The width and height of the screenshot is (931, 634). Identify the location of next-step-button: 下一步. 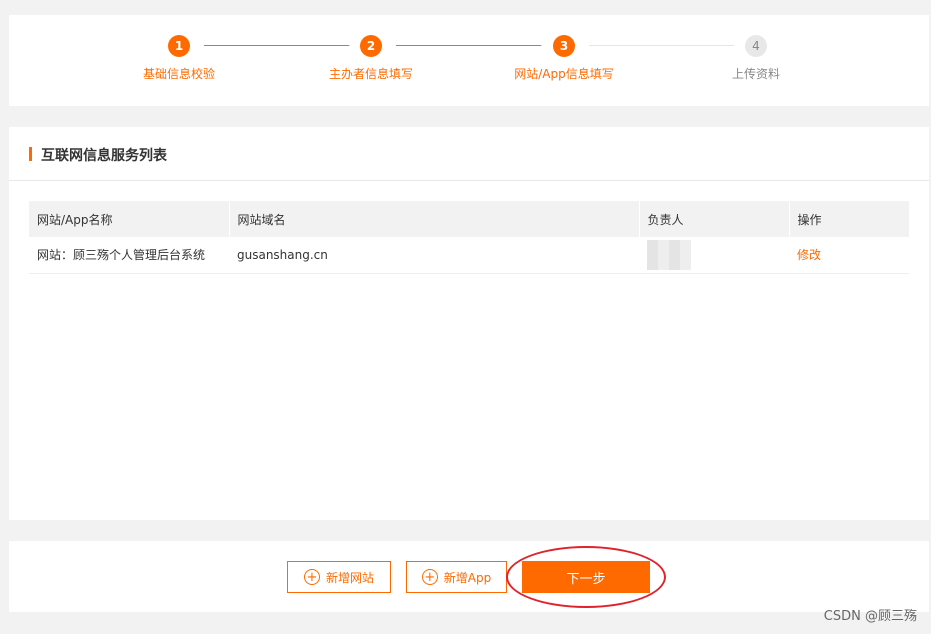
(586, 577).